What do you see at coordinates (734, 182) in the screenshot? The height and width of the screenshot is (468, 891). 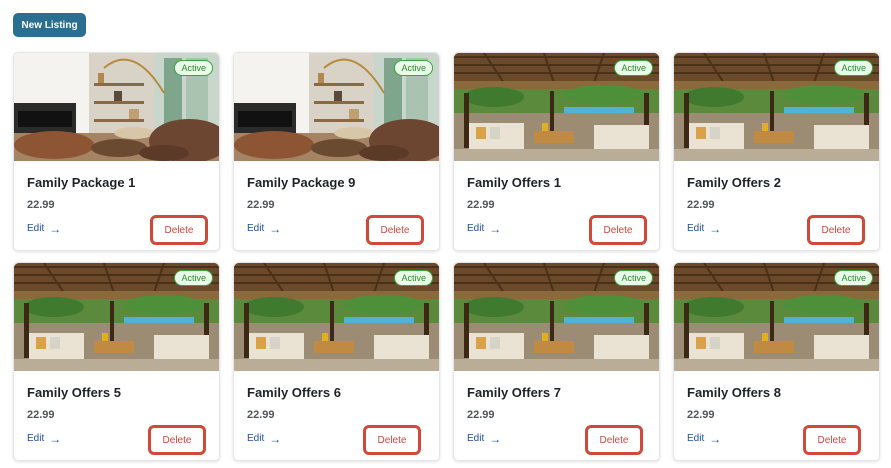 I see `listing-title: Family Offers 2` at bounding box center [734, 182].